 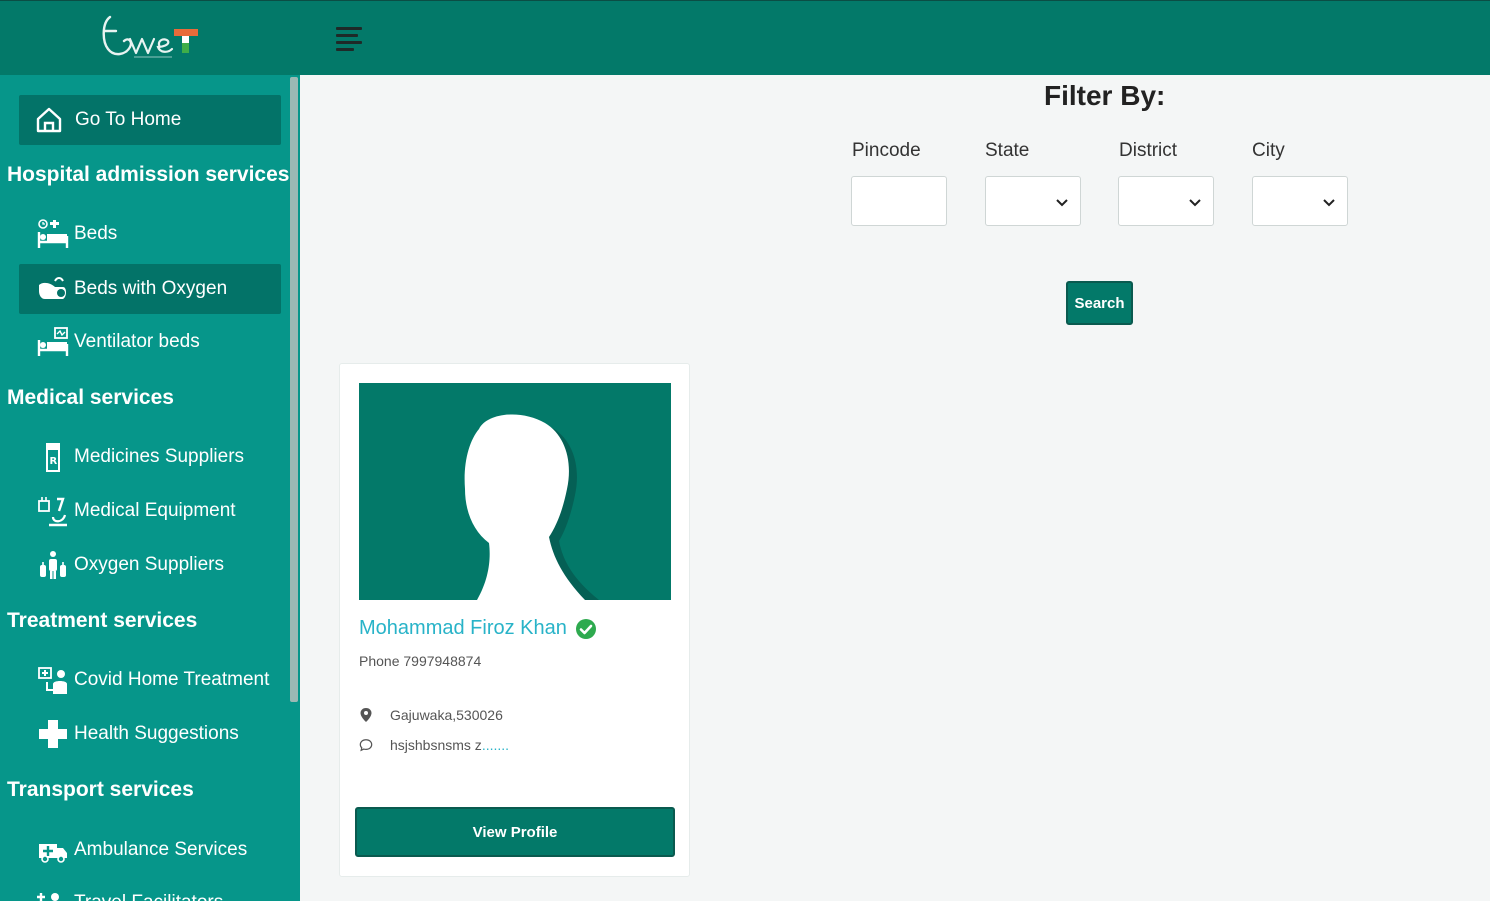 I want to click on sidebar-item-label: Beds with Oxygen, so click(x=151, y=288).